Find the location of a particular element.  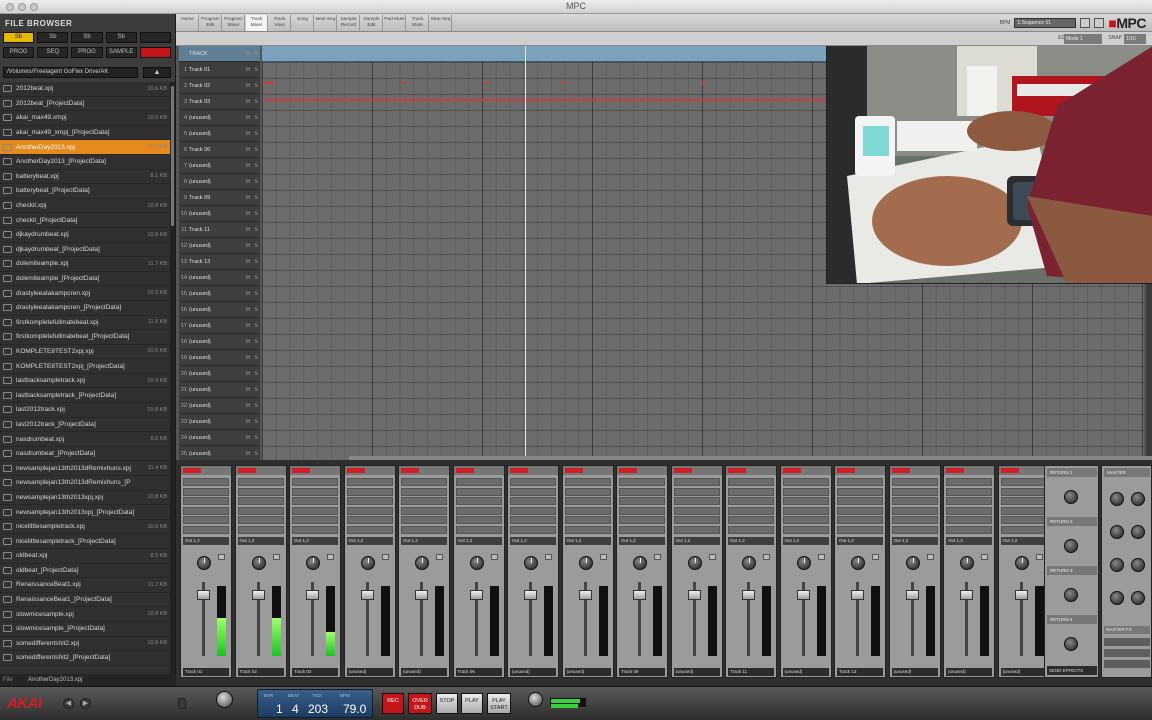

stop-button: STOP is located at coordinates (447, 703).